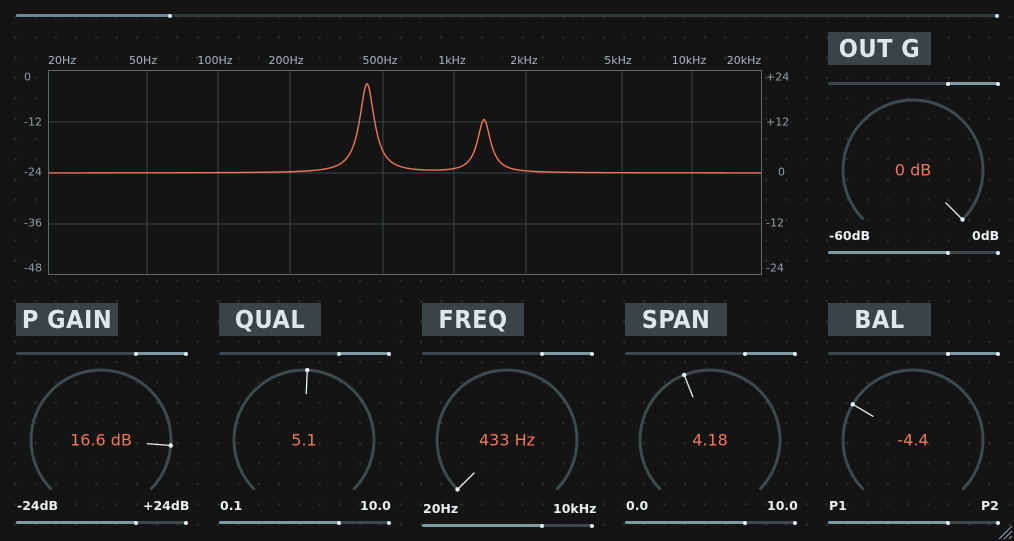  I want to click on freq-label-1khz: 1kHz, so click(452, 60).